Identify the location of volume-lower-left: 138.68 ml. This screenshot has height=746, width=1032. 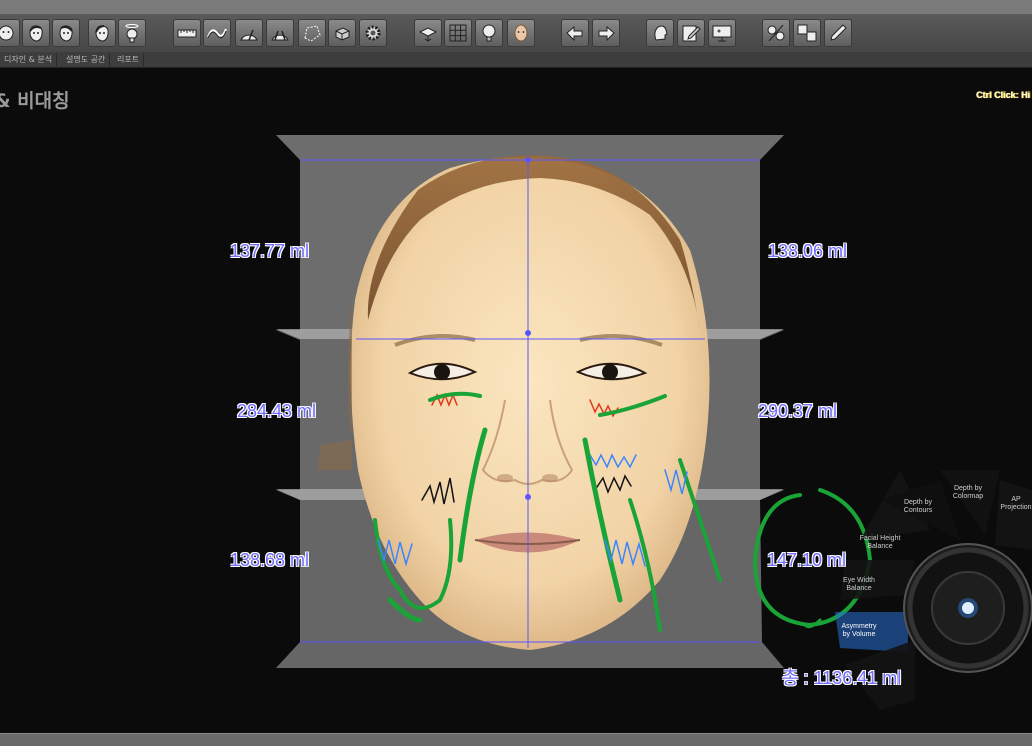
(270, 560).